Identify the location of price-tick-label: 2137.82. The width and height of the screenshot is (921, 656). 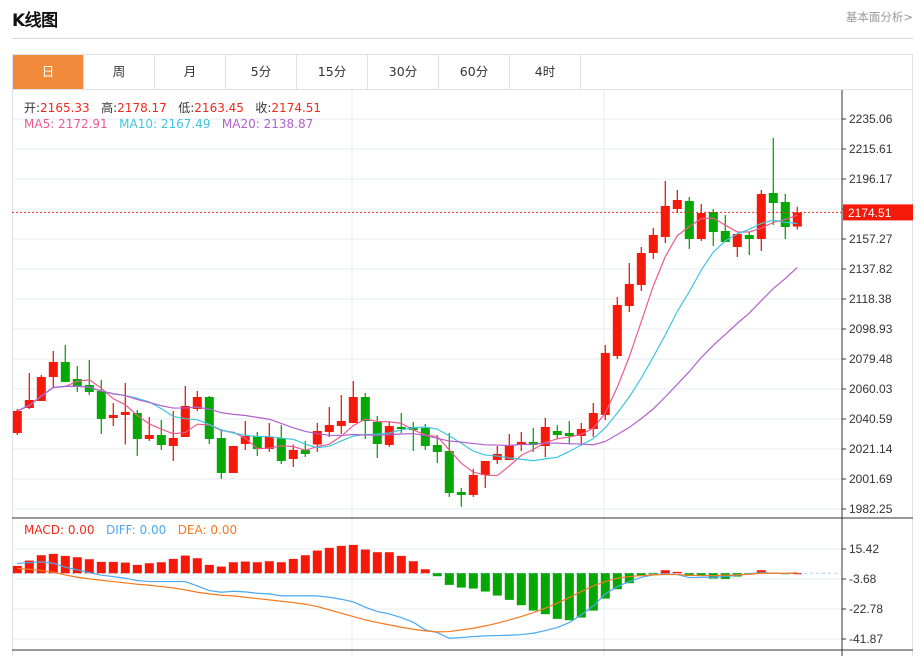
(871, 269).